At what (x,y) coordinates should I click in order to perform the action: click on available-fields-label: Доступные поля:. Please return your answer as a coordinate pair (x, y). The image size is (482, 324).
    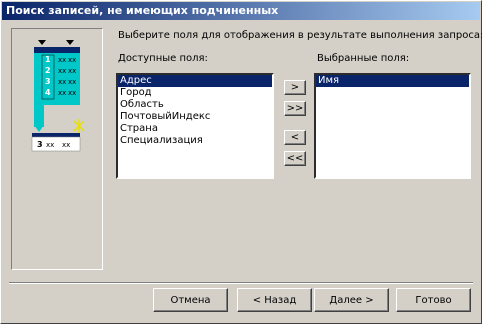
    Looking at the image, I should click on (163, 58).